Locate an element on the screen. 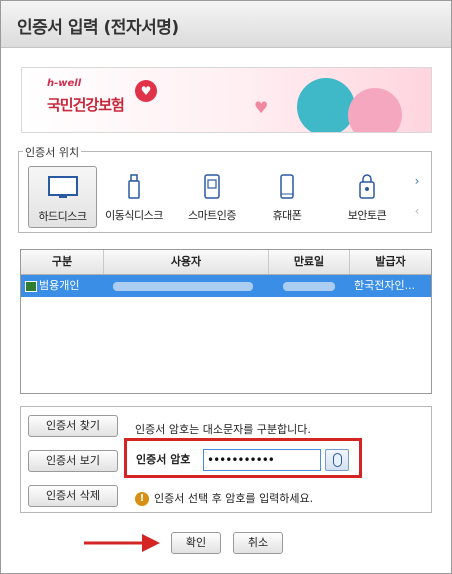 This screenshot has height=574, width=452. blurred-user is located at coordinates (183, 286).